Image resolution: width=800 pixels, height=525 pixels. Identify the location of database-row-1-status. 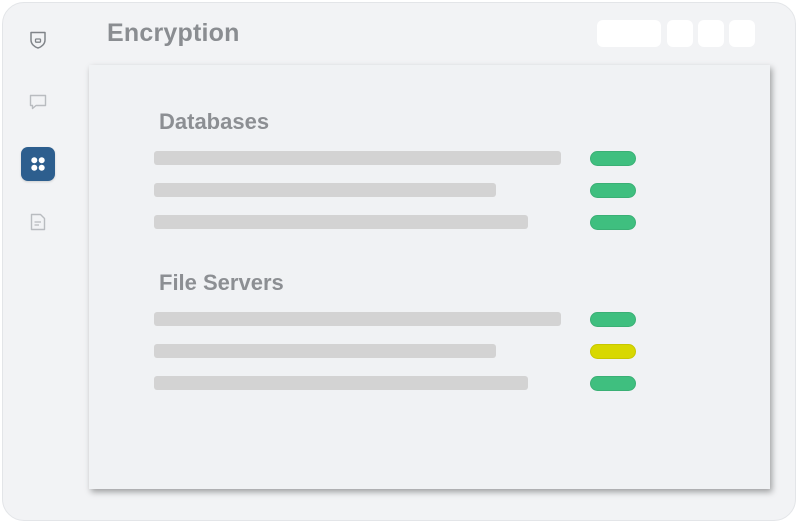
(613, 158).